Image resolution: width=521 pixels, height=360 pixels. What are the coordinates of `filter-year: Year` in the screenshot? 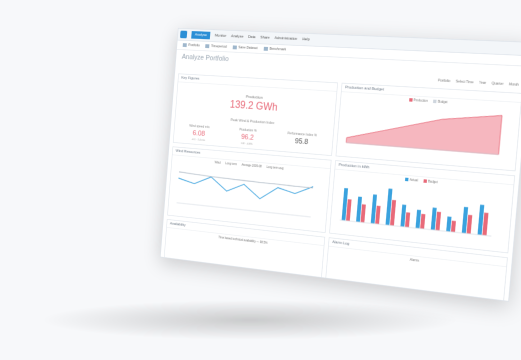 It's located at (482, 83).